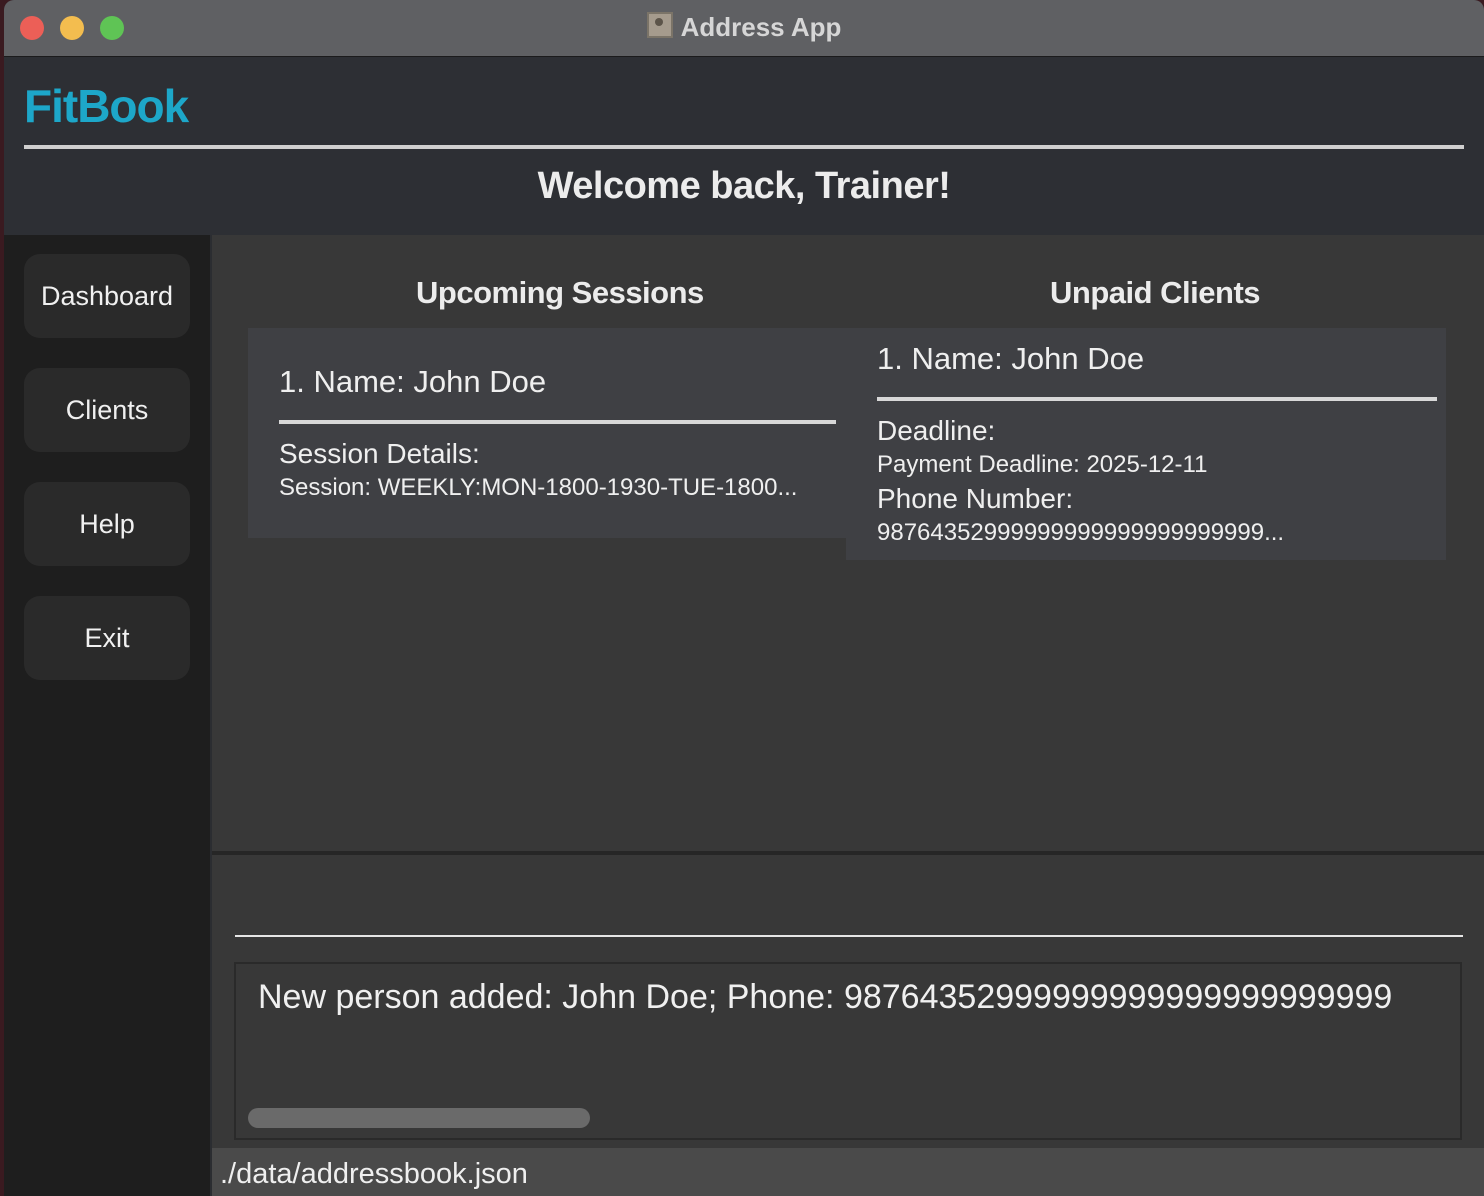 The width and height of the screenshot is (1484, 1196). What do you see at coordinates (557, 422) in the screenshot?
I see `session-card-divider` at bounding box center [557, 422].